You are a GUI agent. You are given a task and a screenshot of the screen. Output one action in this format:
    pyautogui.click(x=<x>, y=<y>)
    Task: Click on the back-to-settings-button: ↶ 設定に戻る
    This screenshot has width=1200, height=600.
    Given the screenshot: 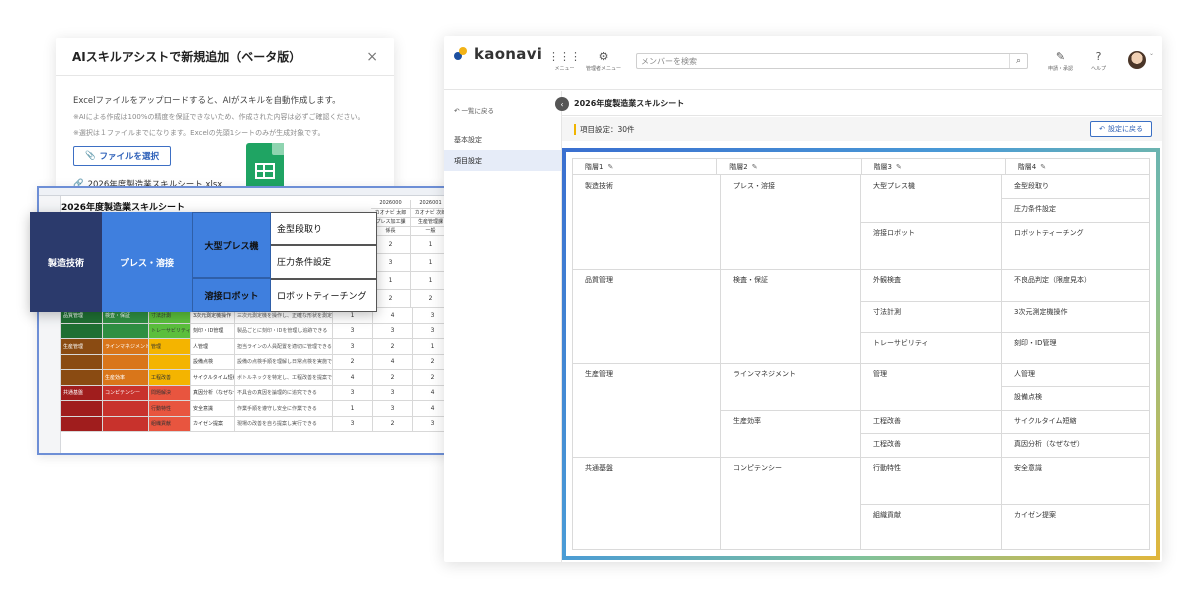 What is the action you would take?
    pyautogui.click(x=1121, y=129)
    